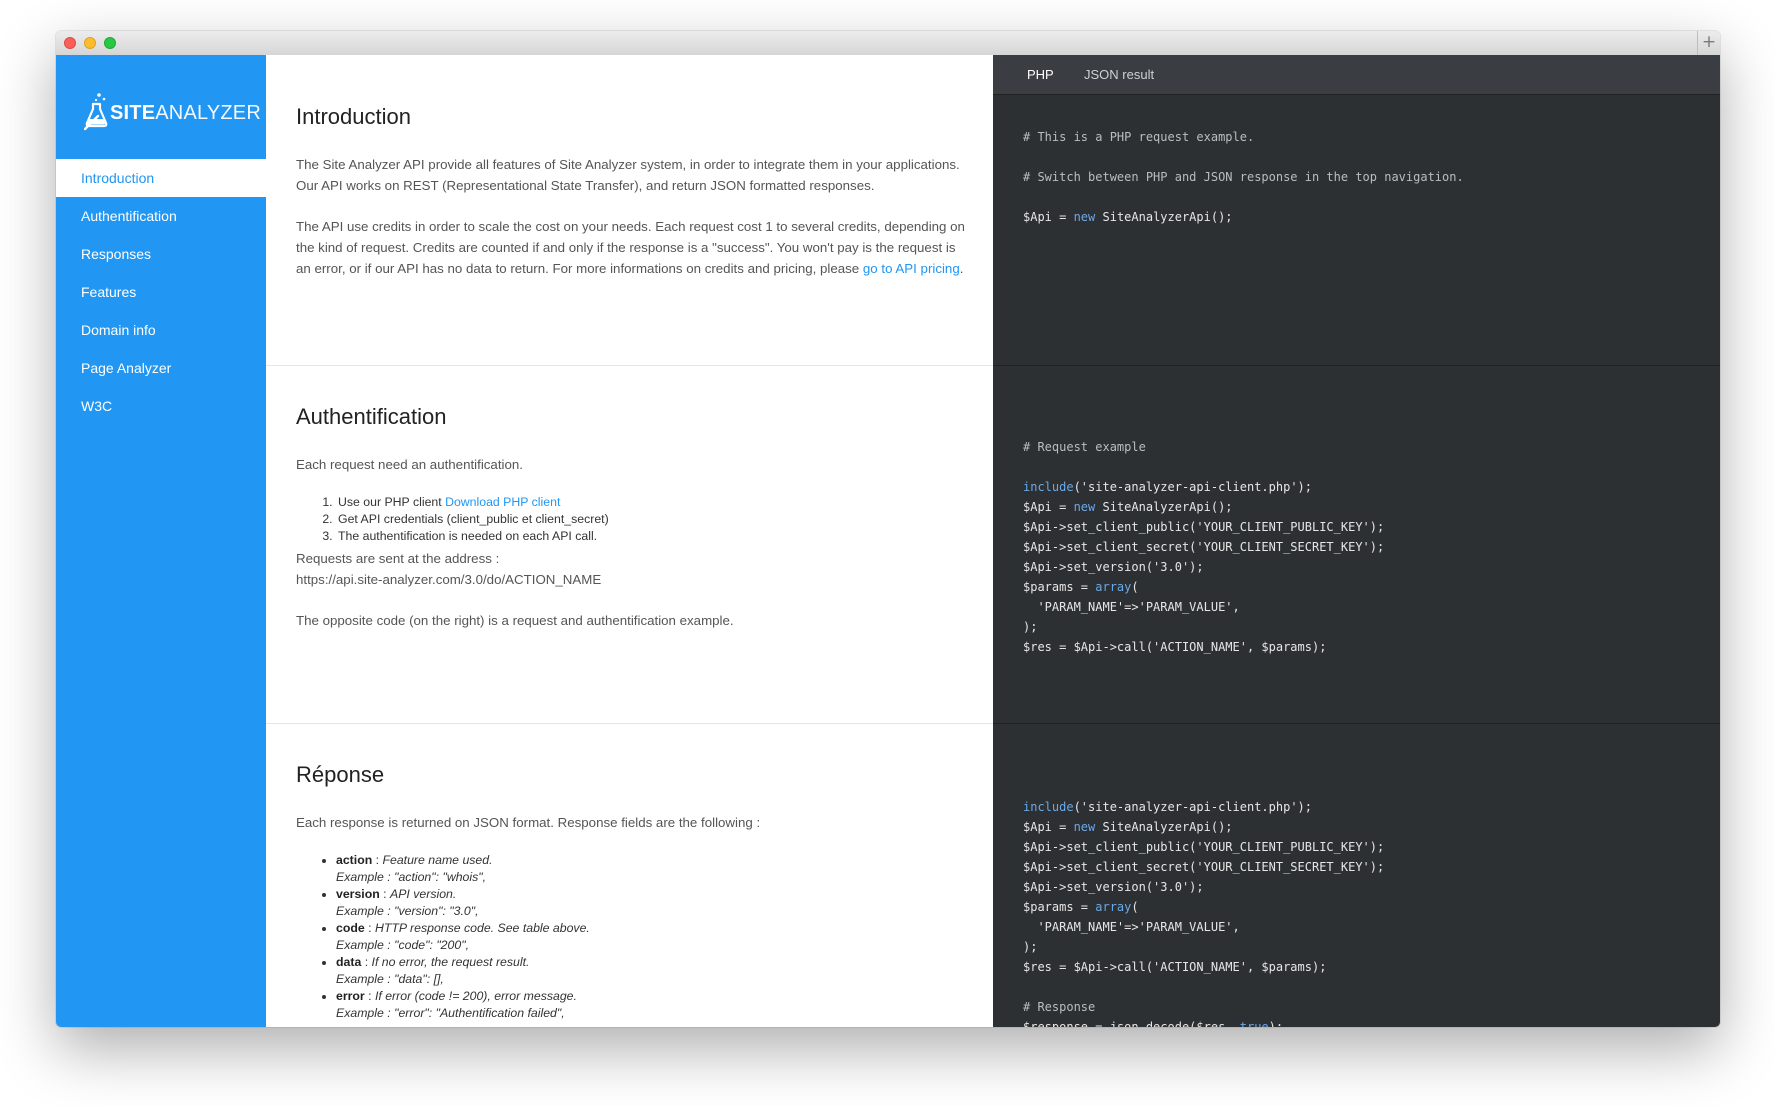 The height and width of the screenshot is (1106, 1775). I want to click on new-tab-button: +, so click(1708, 43).